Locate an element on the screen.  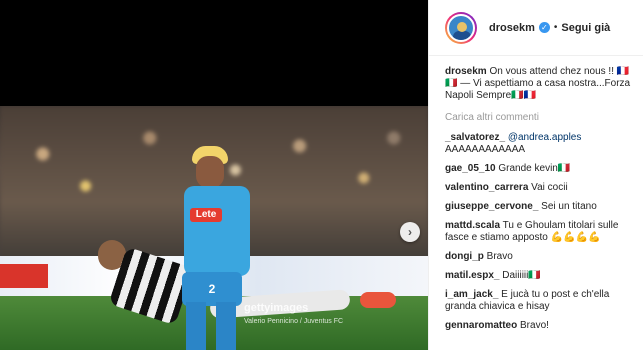
comment-text: Bravo! is located at coordinates (534, 325).